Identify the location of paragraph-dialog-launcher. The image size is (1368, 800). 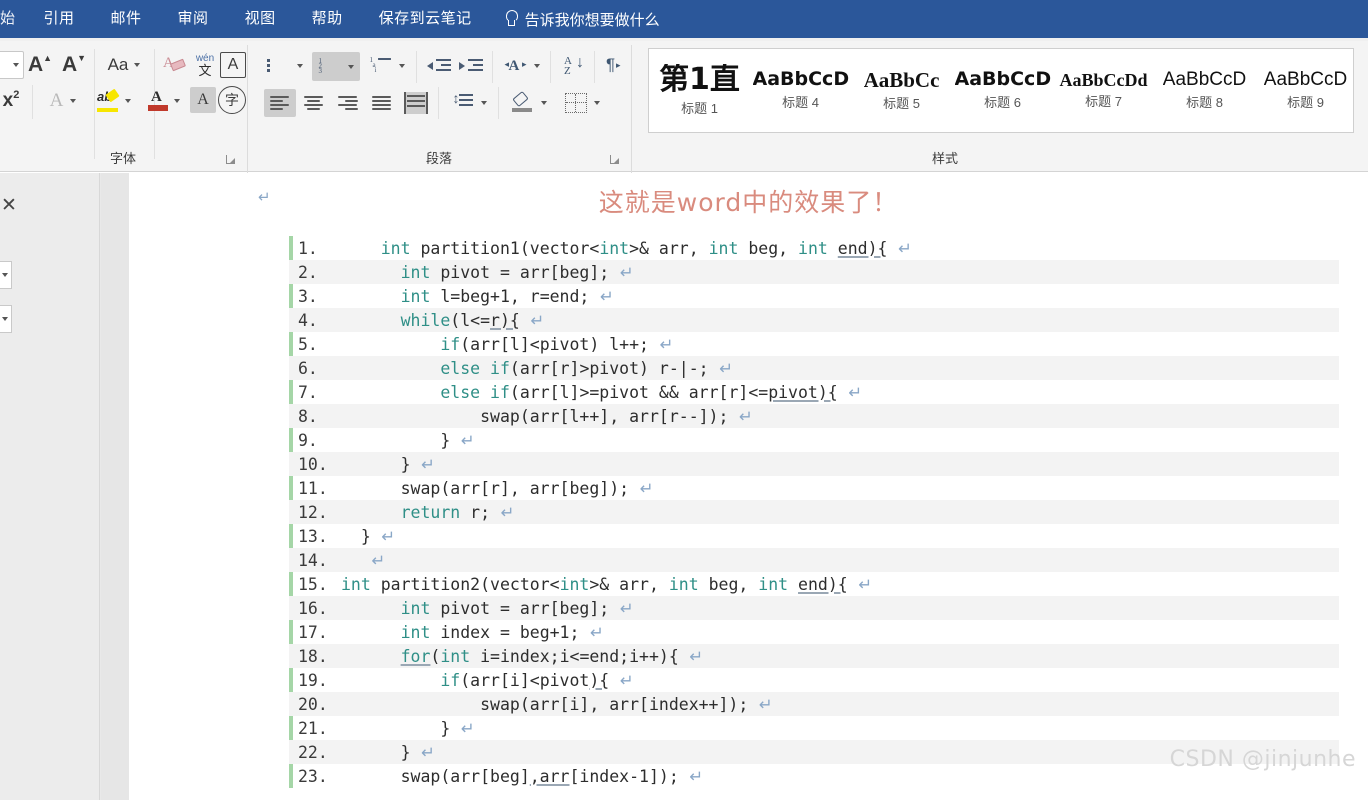
(615, 159).